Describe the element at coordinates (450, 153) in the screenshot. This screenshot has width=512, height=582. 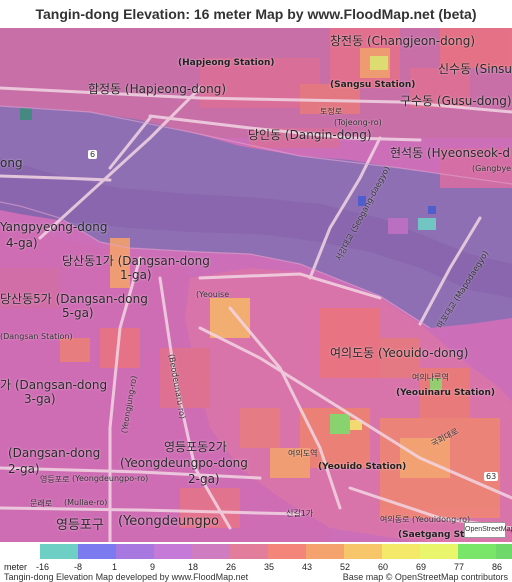
I see `label-hyeonseok: 현석동 (Hyeonseok-d` at that location.